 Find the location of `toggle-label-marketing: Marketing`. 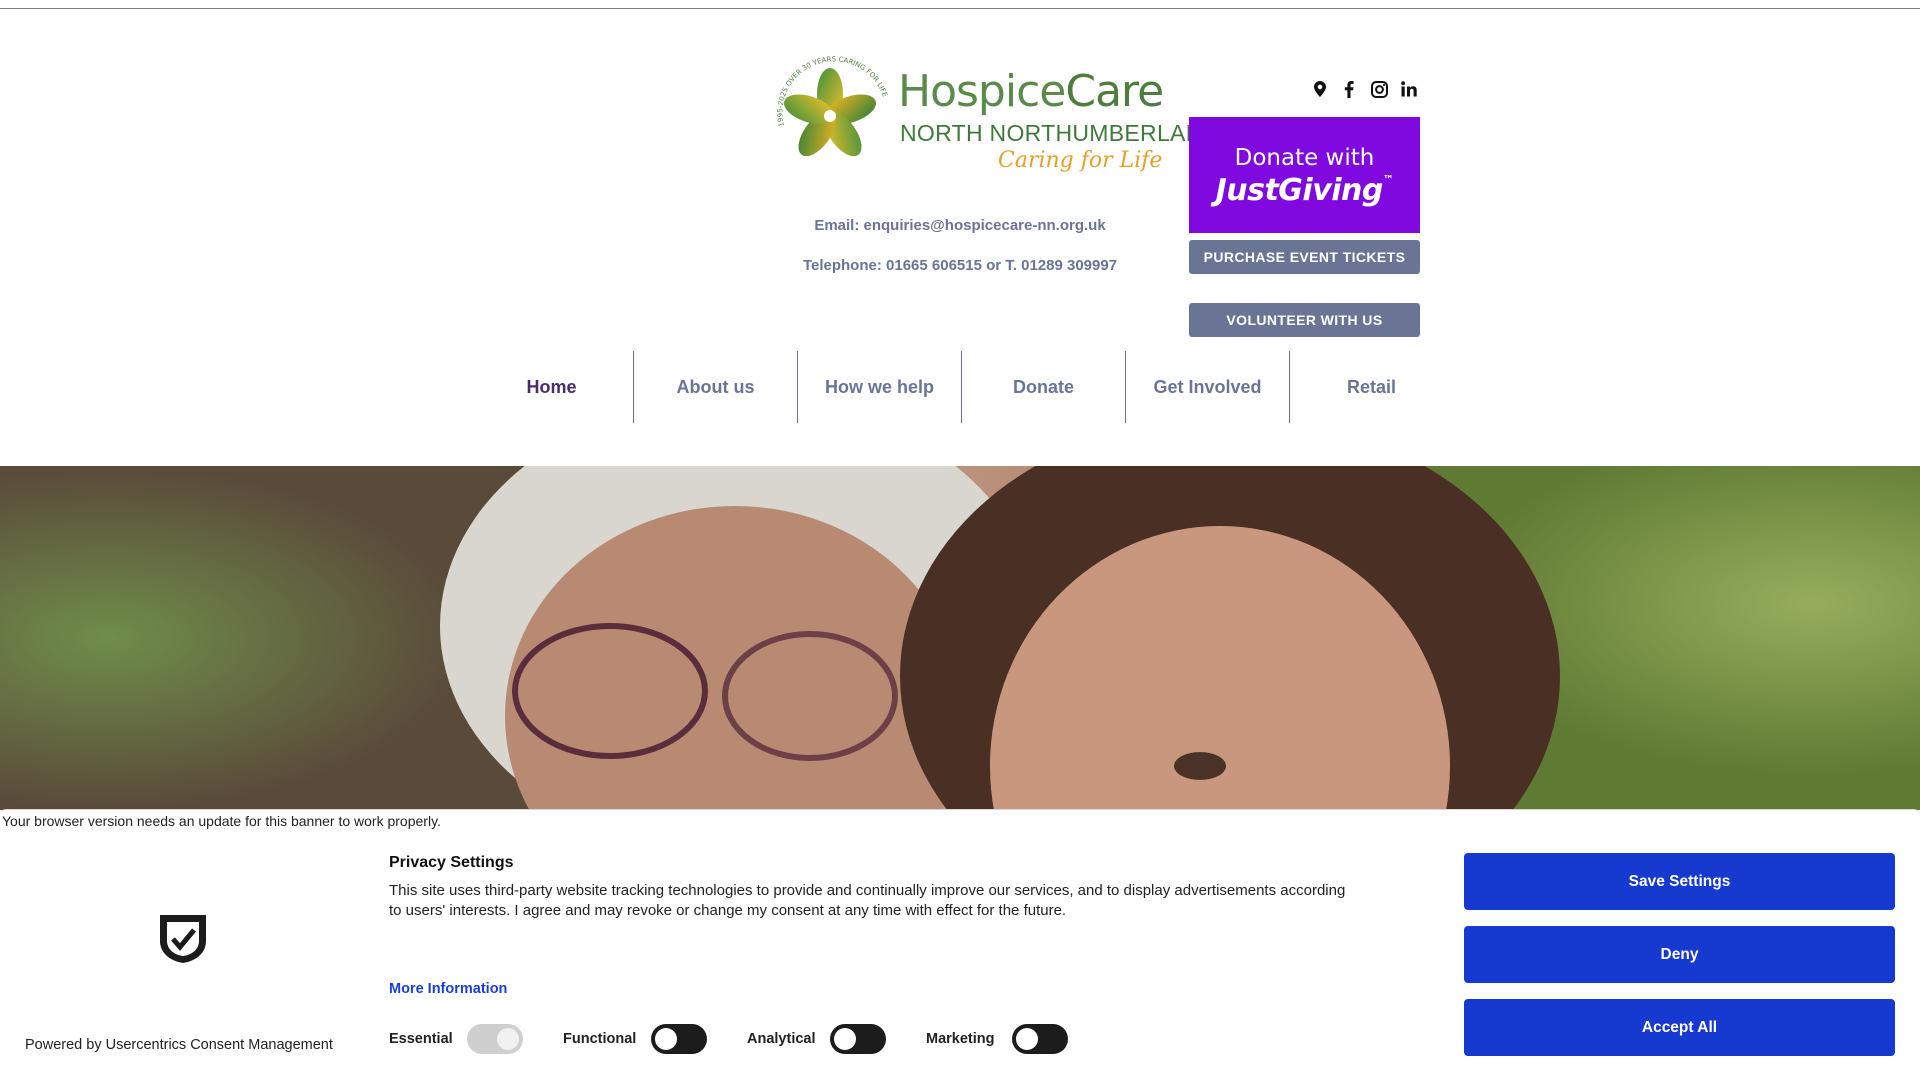

toggle-label-marketing: Marketing is located at coordinates (960, 1039).